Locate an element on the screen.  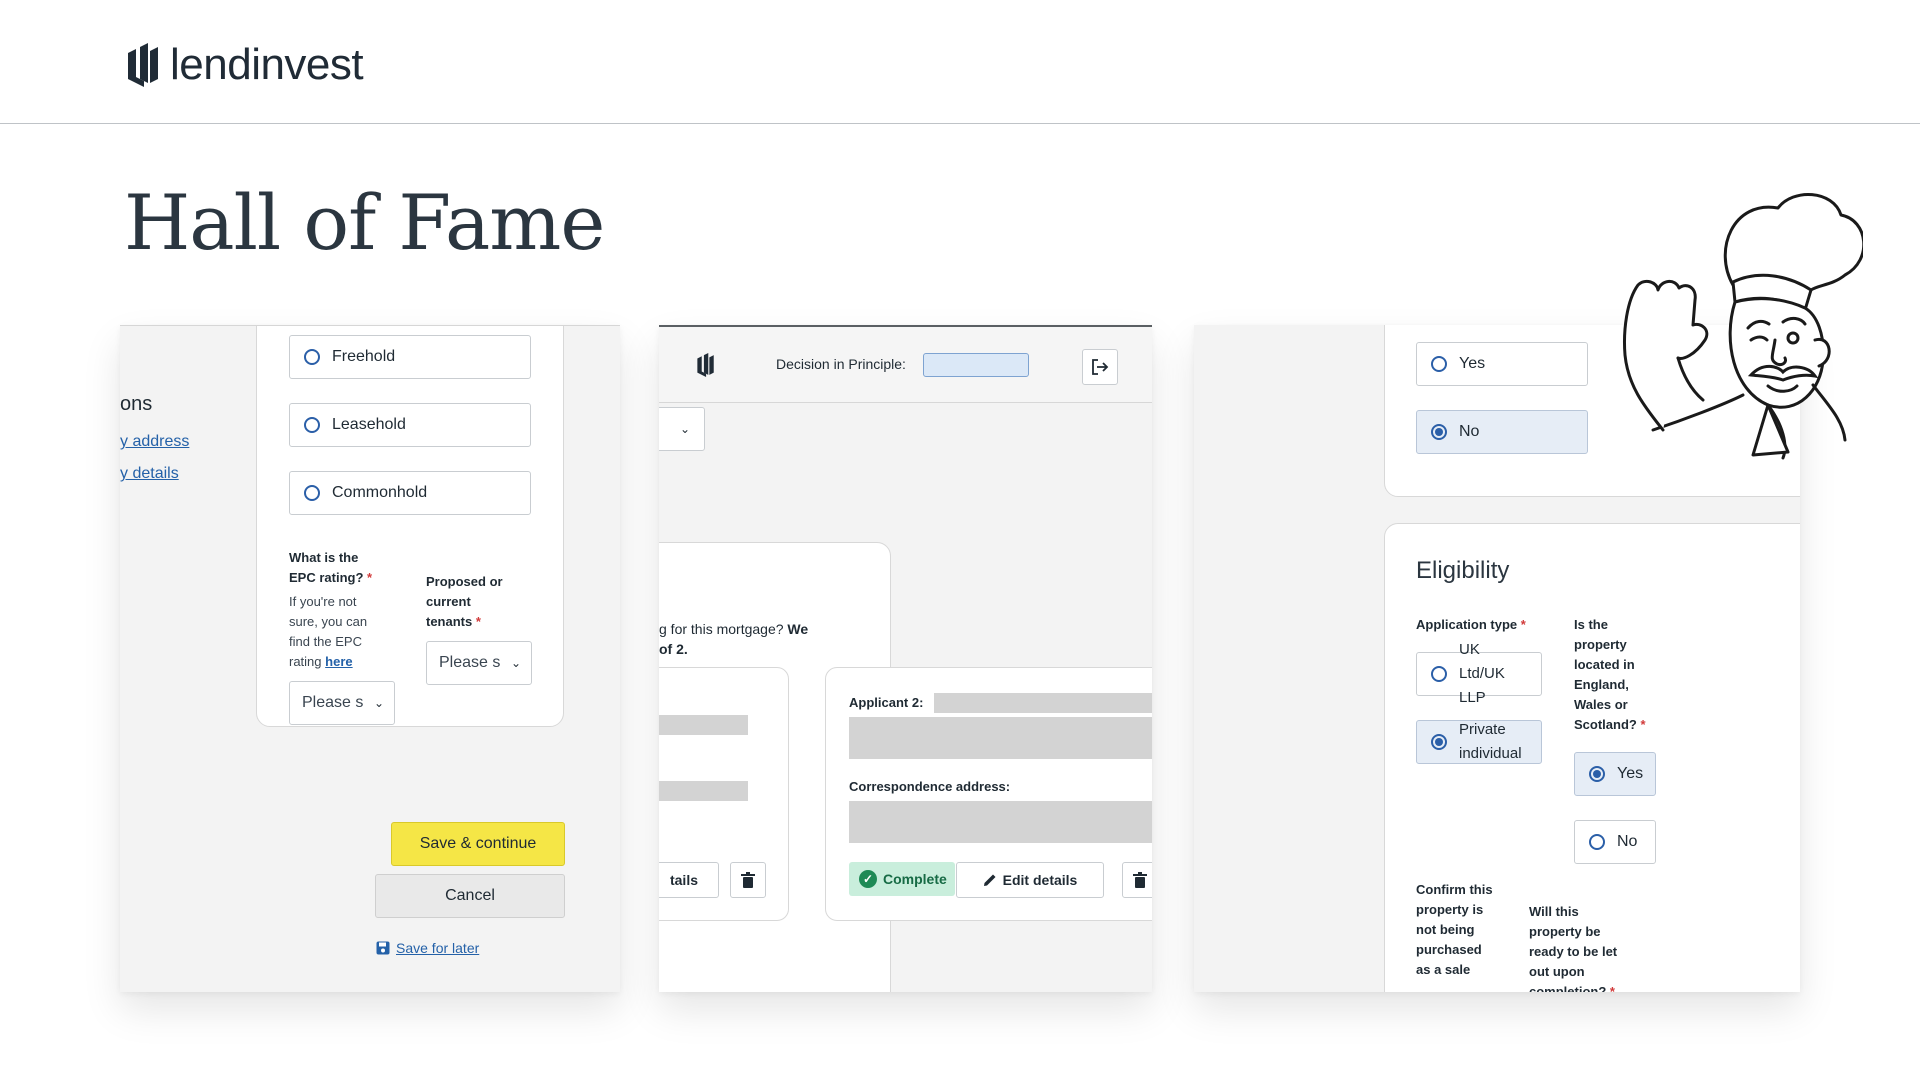
edit-details-button: Edit details is located at coordinates (1030, 880).